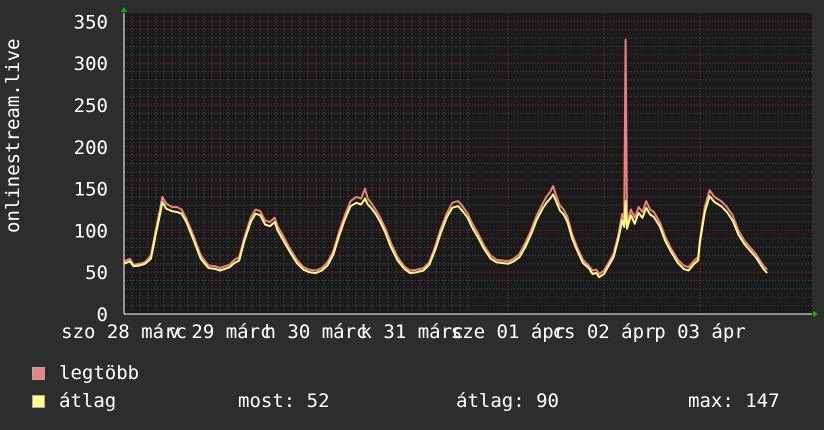  I want to click on y-tick-label: 200, so click(91, 148).